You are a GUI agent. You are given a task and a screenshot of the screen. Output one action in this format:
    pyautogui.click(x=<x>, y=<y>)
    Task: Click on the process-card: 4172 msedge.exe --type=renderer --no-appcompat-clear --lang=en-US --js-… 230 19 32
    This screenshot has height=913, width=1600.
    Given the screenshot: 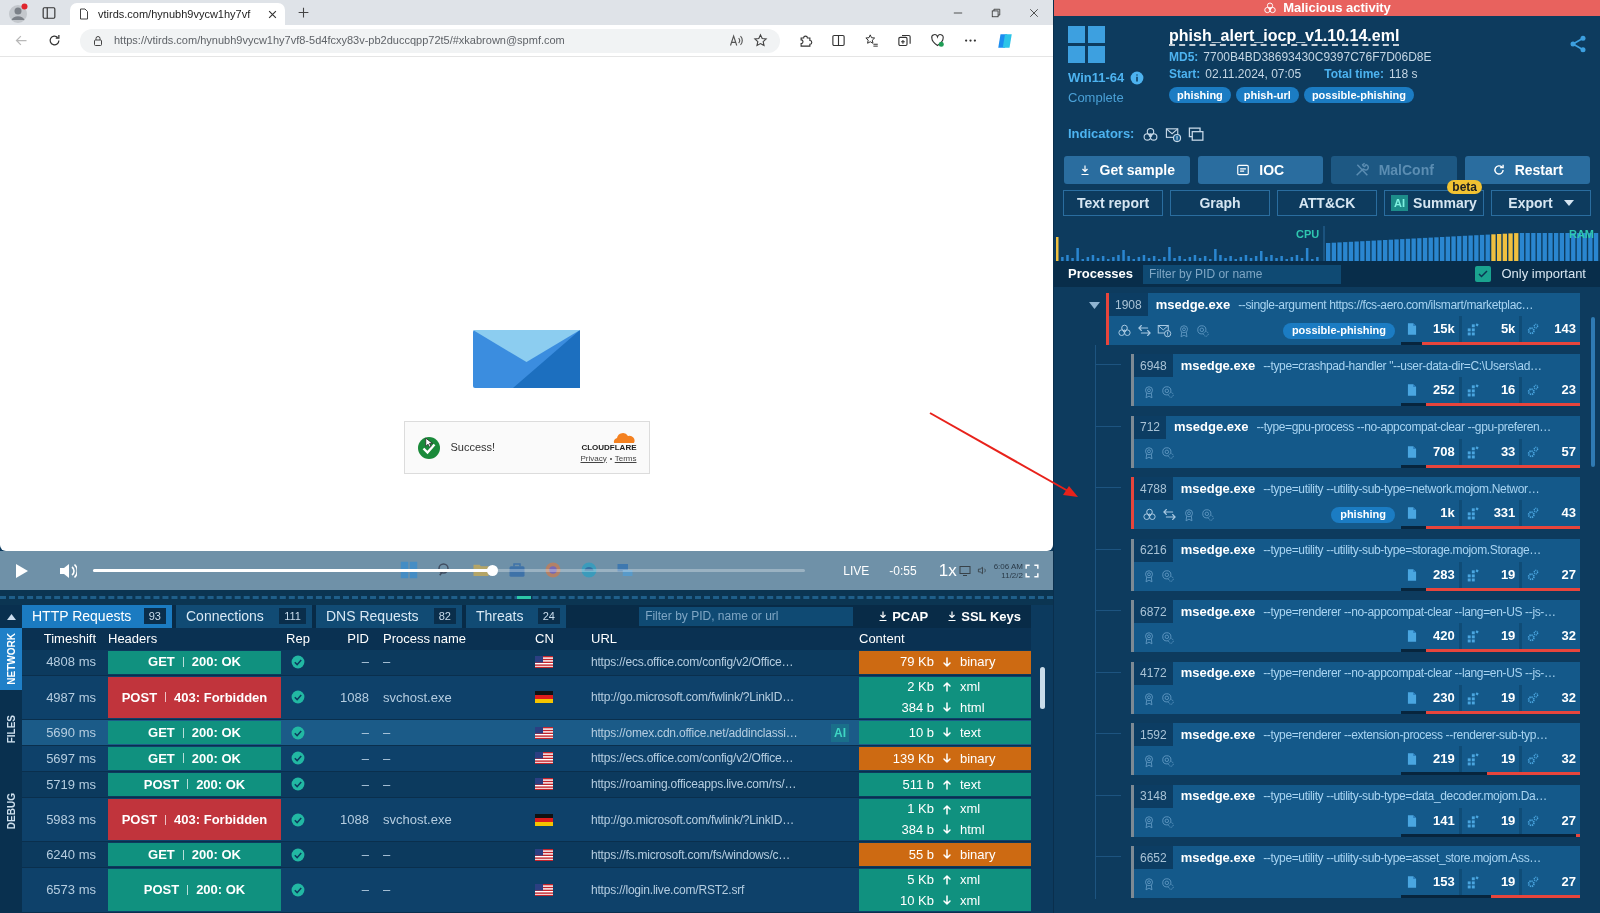 What is the action you would take?
    pyautogui.click(x=1355, y=687)
    